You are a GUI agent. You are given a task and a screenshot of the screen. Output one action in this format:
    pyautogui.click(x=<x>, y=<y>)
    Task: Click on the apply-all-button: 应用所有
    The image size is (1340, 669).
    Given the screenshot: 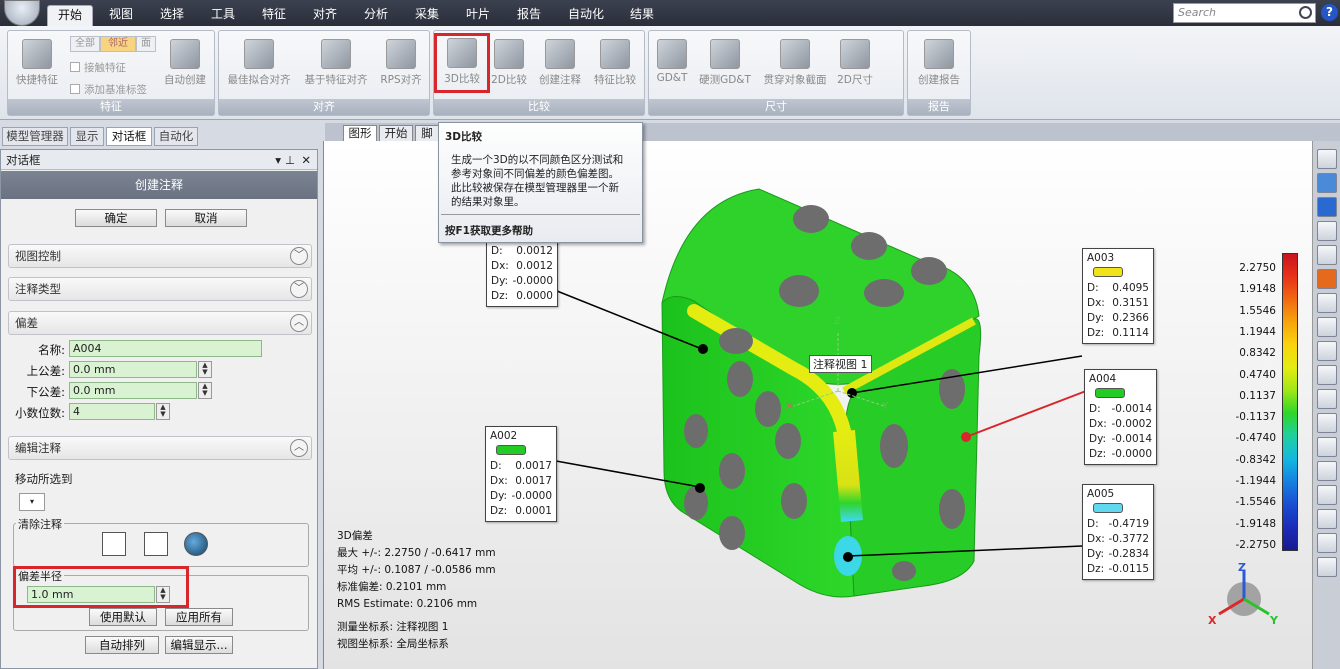 What is the action you would take?
    pyautogui.click(x=199, y=617)
    